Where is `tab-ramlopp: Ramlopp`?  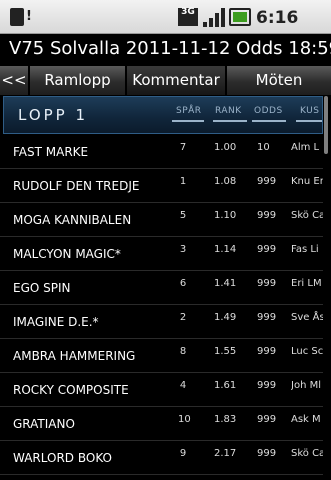 tab-ramlopp: Ramlopp is located at coordinates (78, 80).